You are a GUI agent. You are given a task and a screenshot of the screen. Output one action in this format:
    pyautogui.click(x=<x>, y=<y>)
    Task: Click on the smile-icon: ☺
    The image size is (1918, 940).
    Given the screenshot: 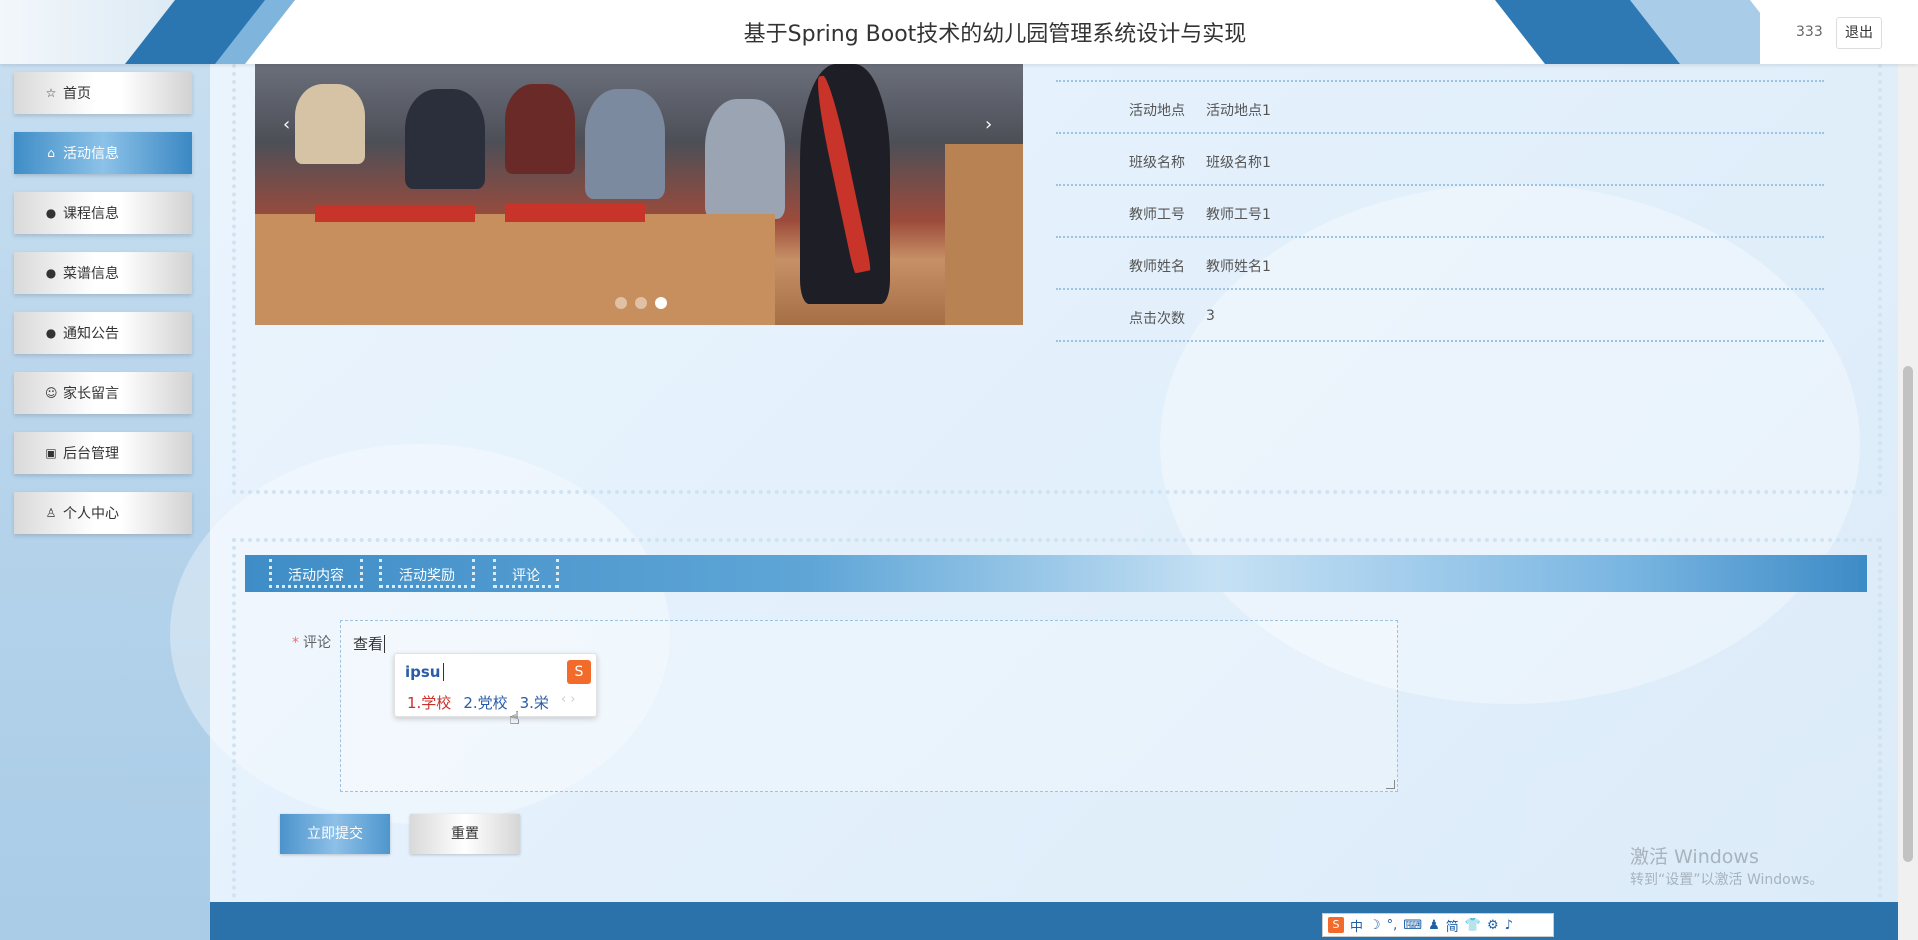 What is the action you would take?
    pyautogui.click(x=51, y=393)
    